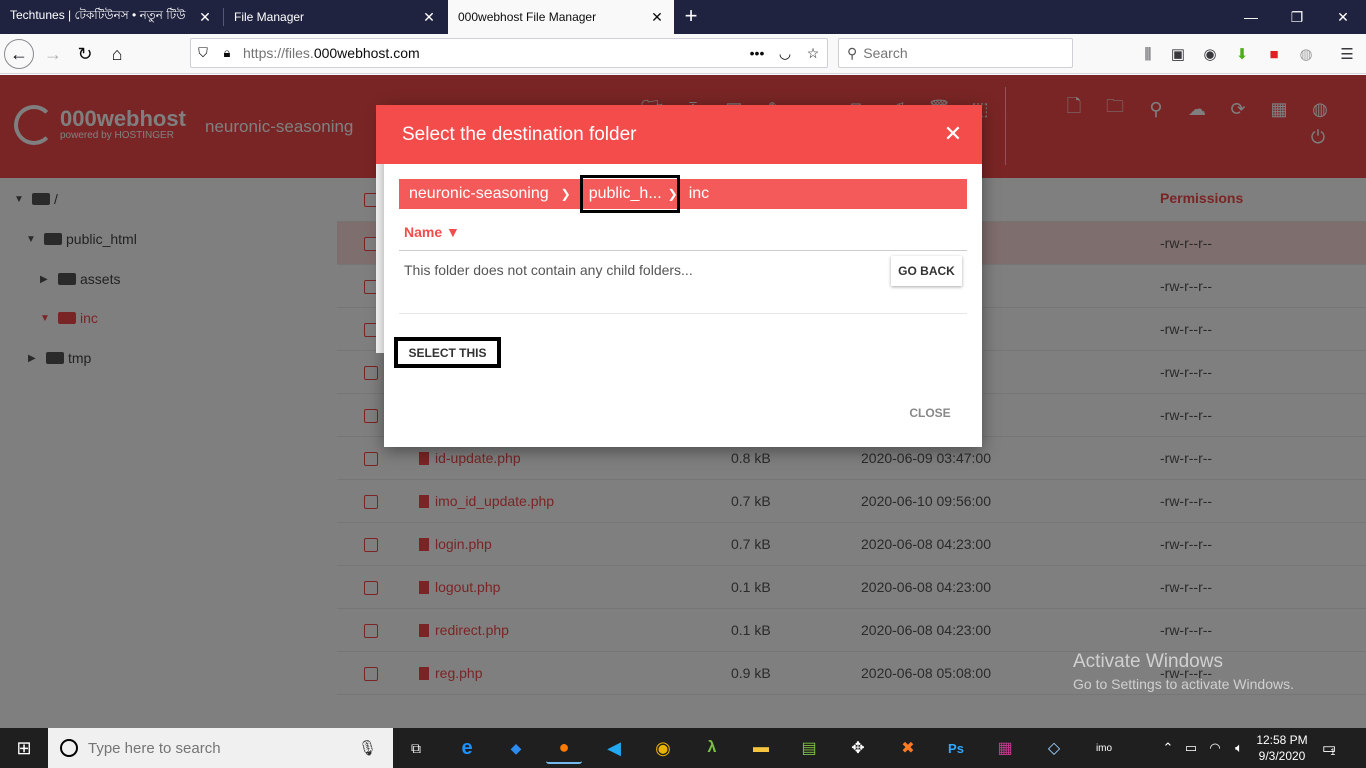  What do you see at coordinates (227, 53) in the screenshot?
I see `lock-icon: 🔒︎` at bounding box center [227, 53].